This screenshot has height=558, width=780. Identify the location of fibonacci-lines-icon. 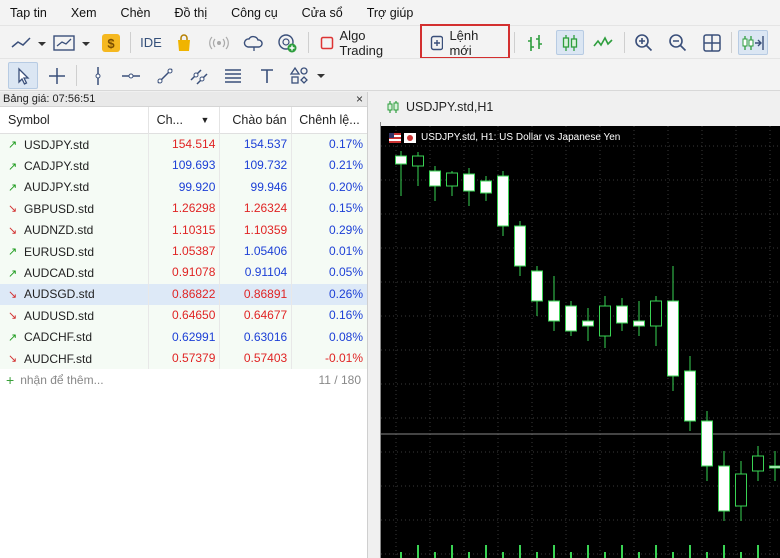
(233, 75).